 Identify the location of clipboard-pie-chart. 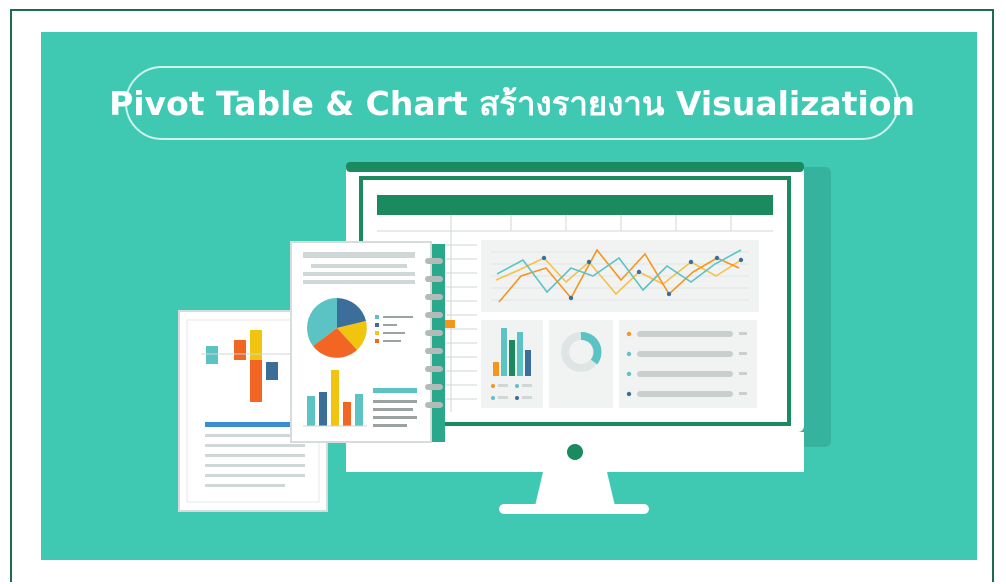
(337, 328).